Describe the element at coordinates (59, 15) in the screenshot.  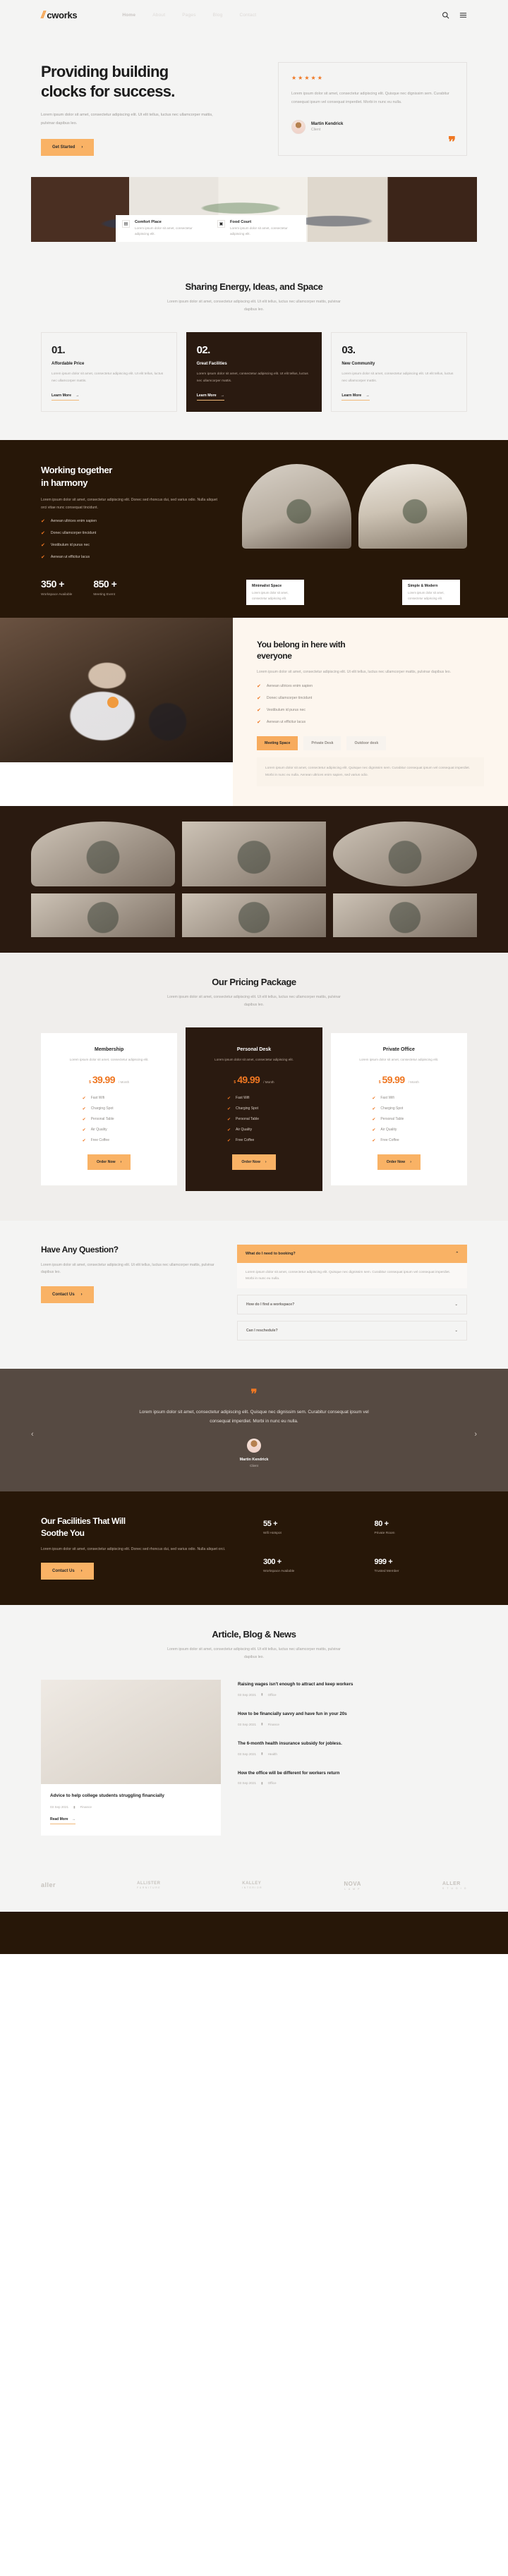
I see `brand-logo: // cworks` at that location.